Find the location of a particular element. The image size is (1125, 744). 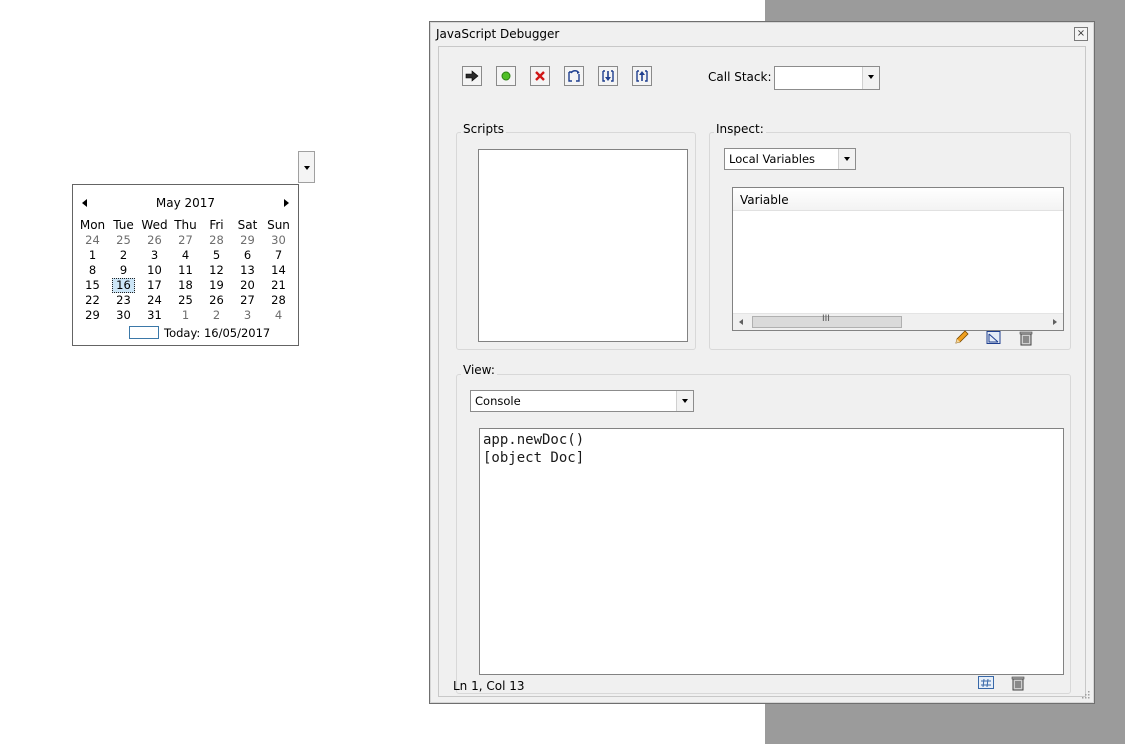

weekday-header: Wed is located at coordinates (154, 225).